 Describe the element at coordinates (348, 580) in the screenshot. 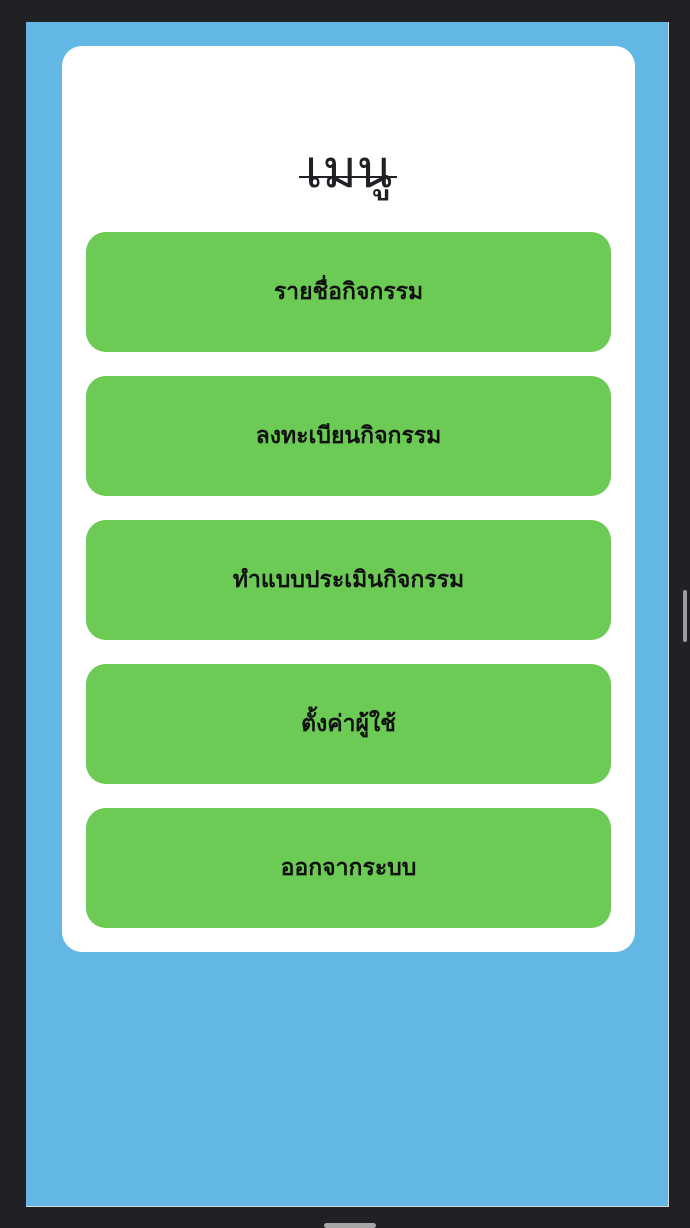

I see `activity-evaluation-button: ทำแบบประเมินกิจกรรม` at that location.